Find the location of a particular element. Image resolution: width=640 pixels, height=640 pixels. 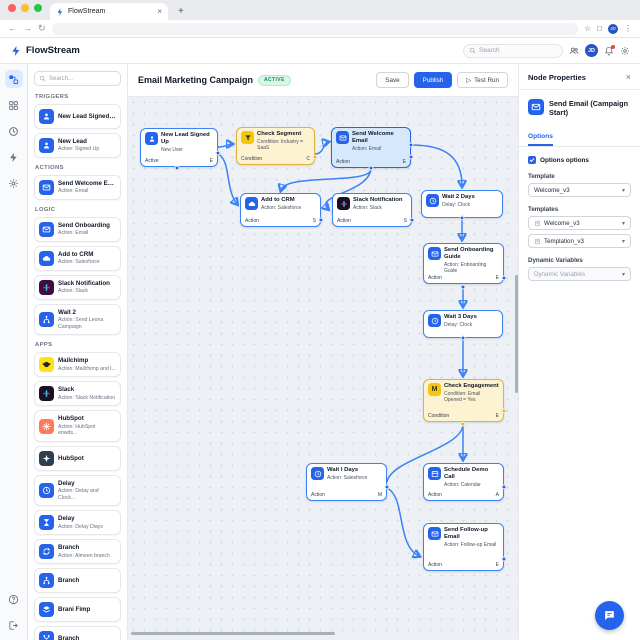

sidebar-node-card: Branch Action: Almeen branch is located at coordinates (77, 552).